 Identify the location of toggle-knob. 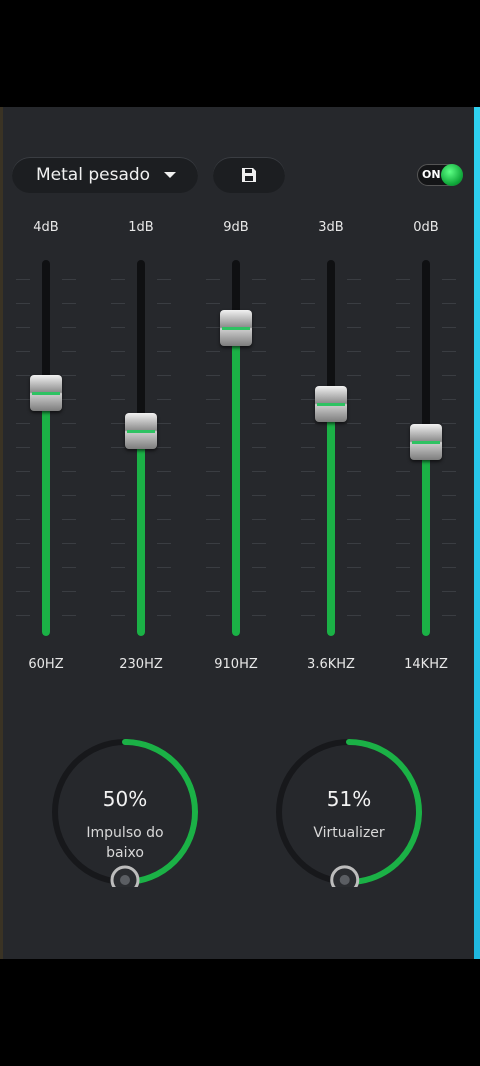
(452, 175).